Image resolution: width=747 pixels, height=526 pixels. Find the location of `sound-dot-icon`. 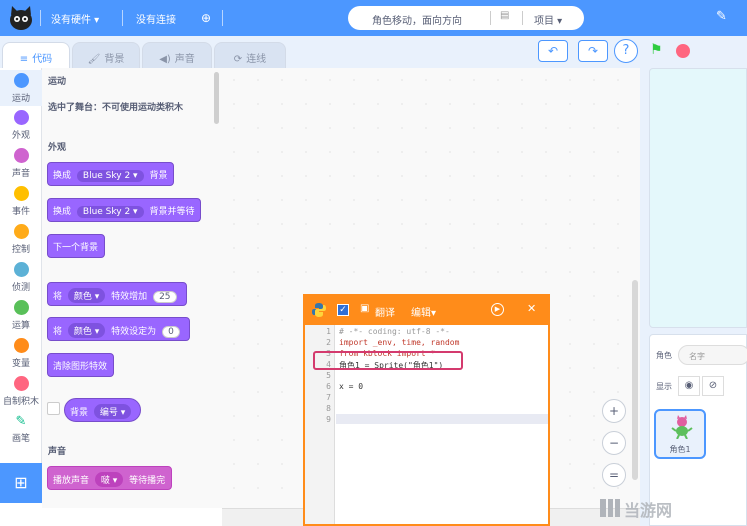

sound-dot-icon is located at coordinates (21, 155).